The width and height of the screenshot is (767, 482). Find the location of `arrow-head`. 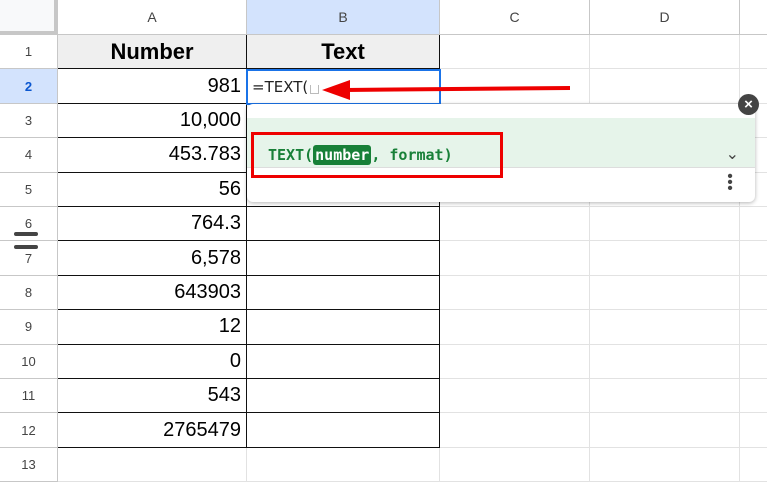

arrow-head is located at coordinates (336, 90).